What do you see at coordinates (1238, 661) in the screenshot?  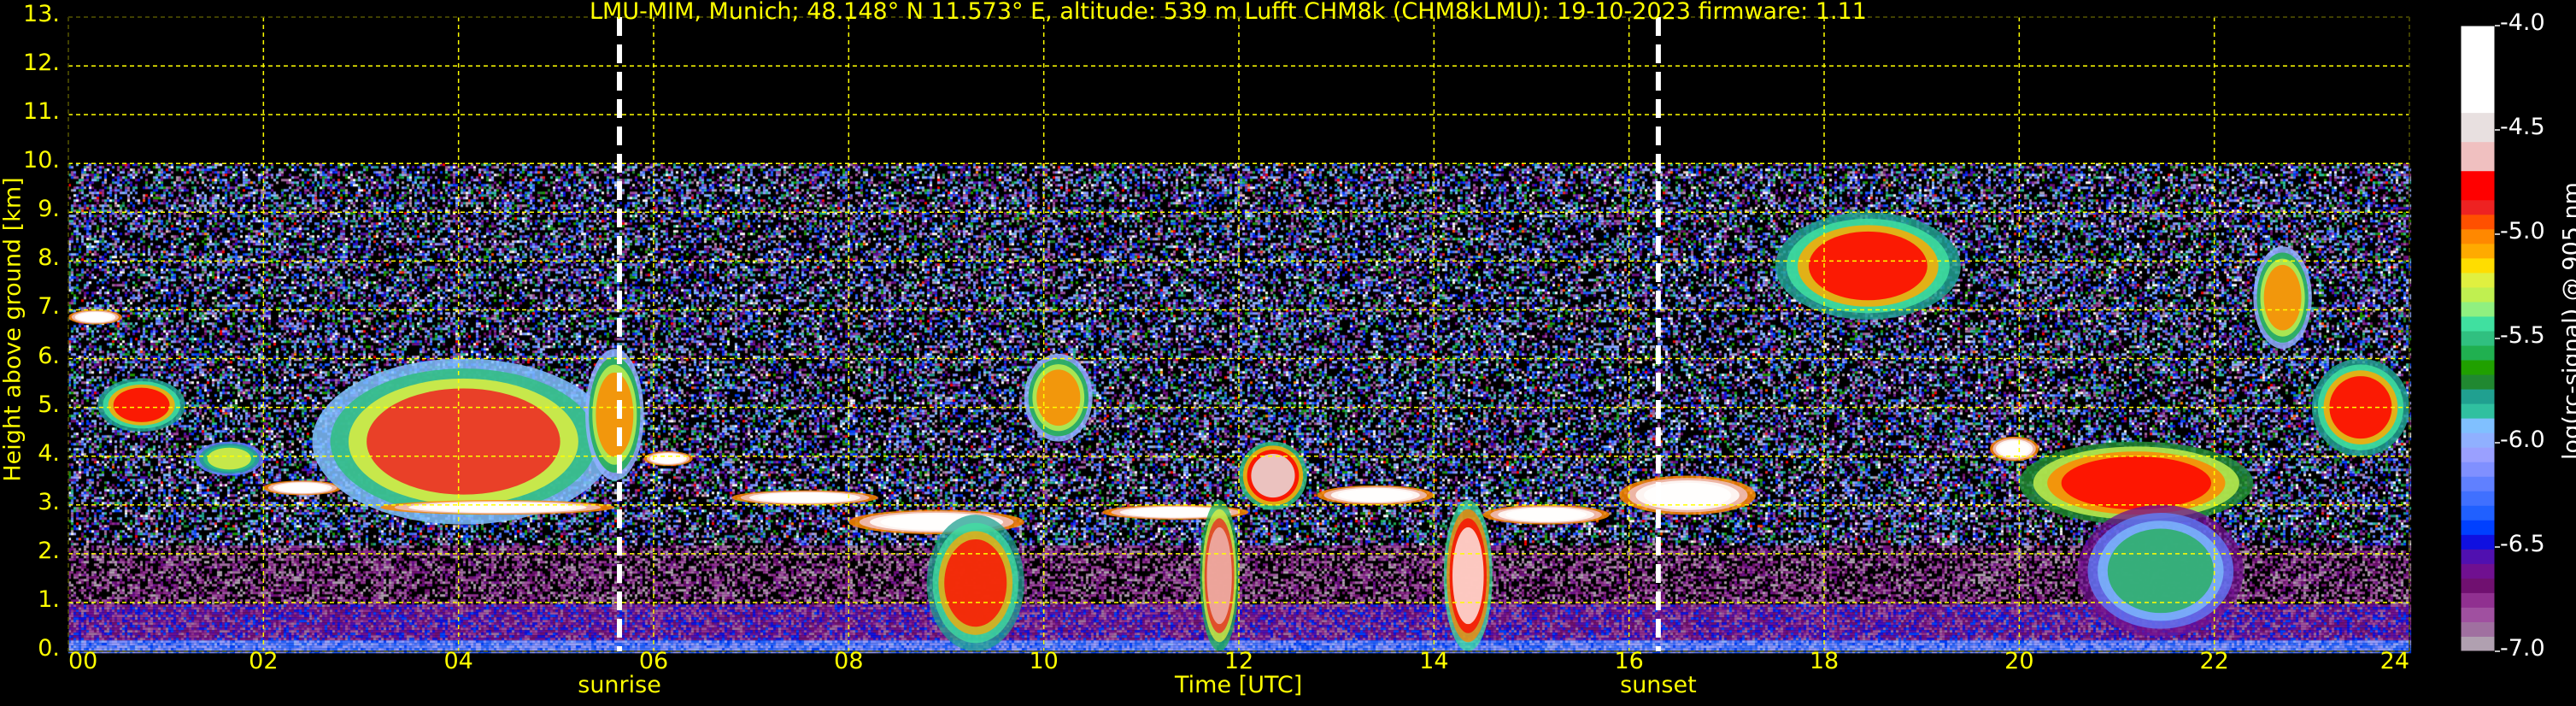 I see `x-tick-label: 12` at bounding box center [1238, 661].